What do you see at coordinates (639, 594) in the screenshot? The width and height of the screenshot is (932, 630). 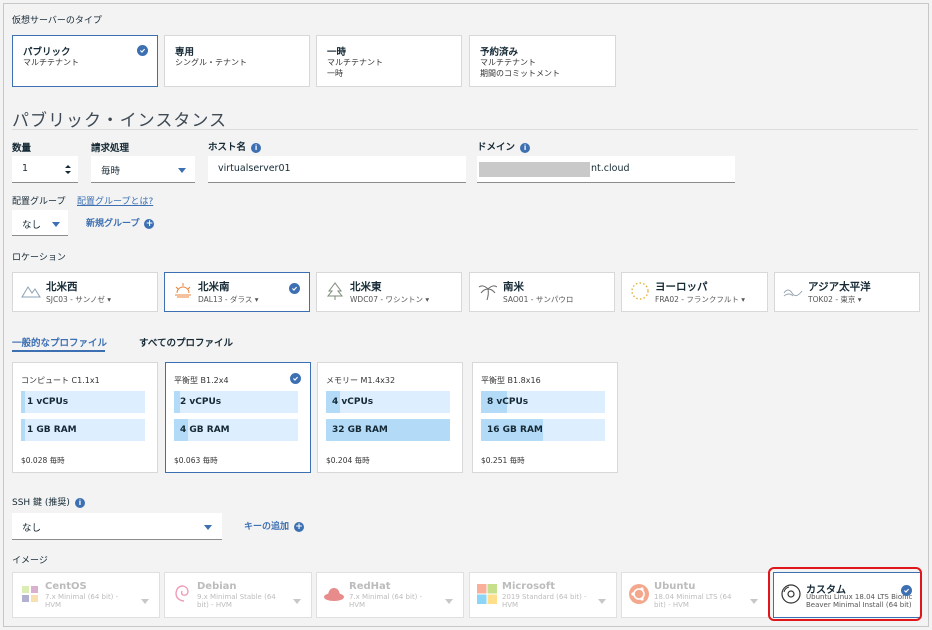 I see `ubuntu-icon` at bounding box center [639, 594].